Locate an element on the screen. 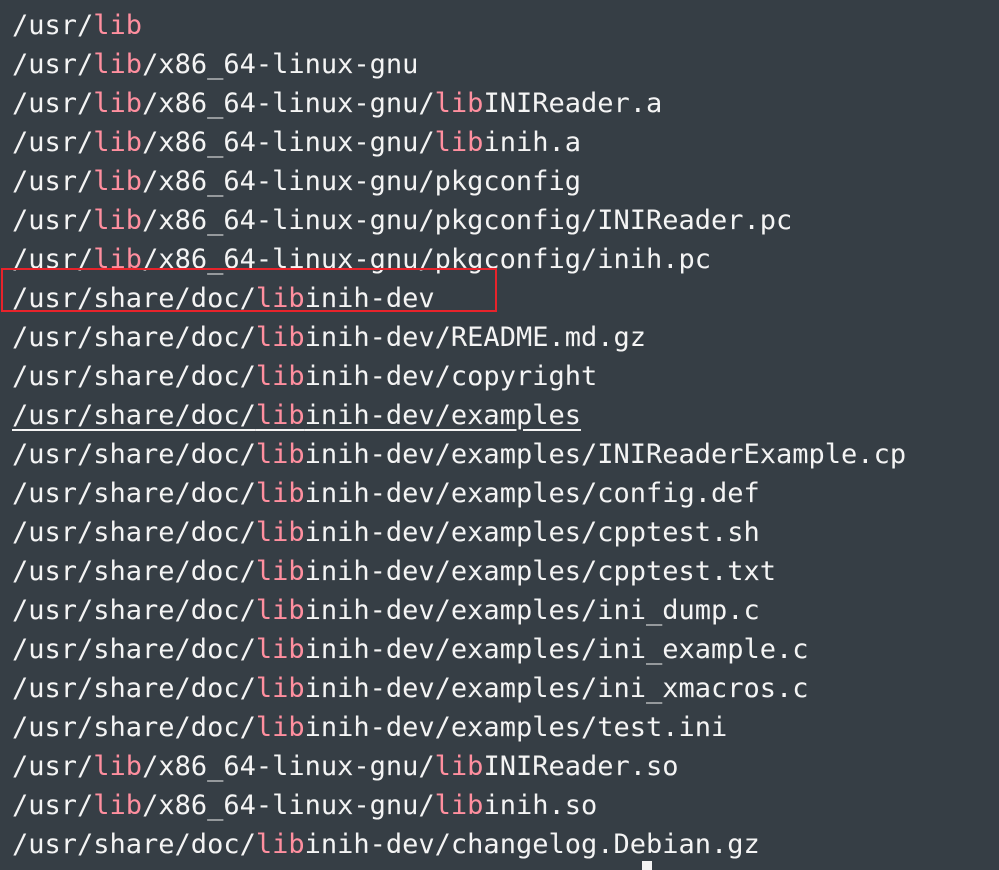 The image size is (999, 870). path-text: INIReader.a is located at coordinates (573, 103).